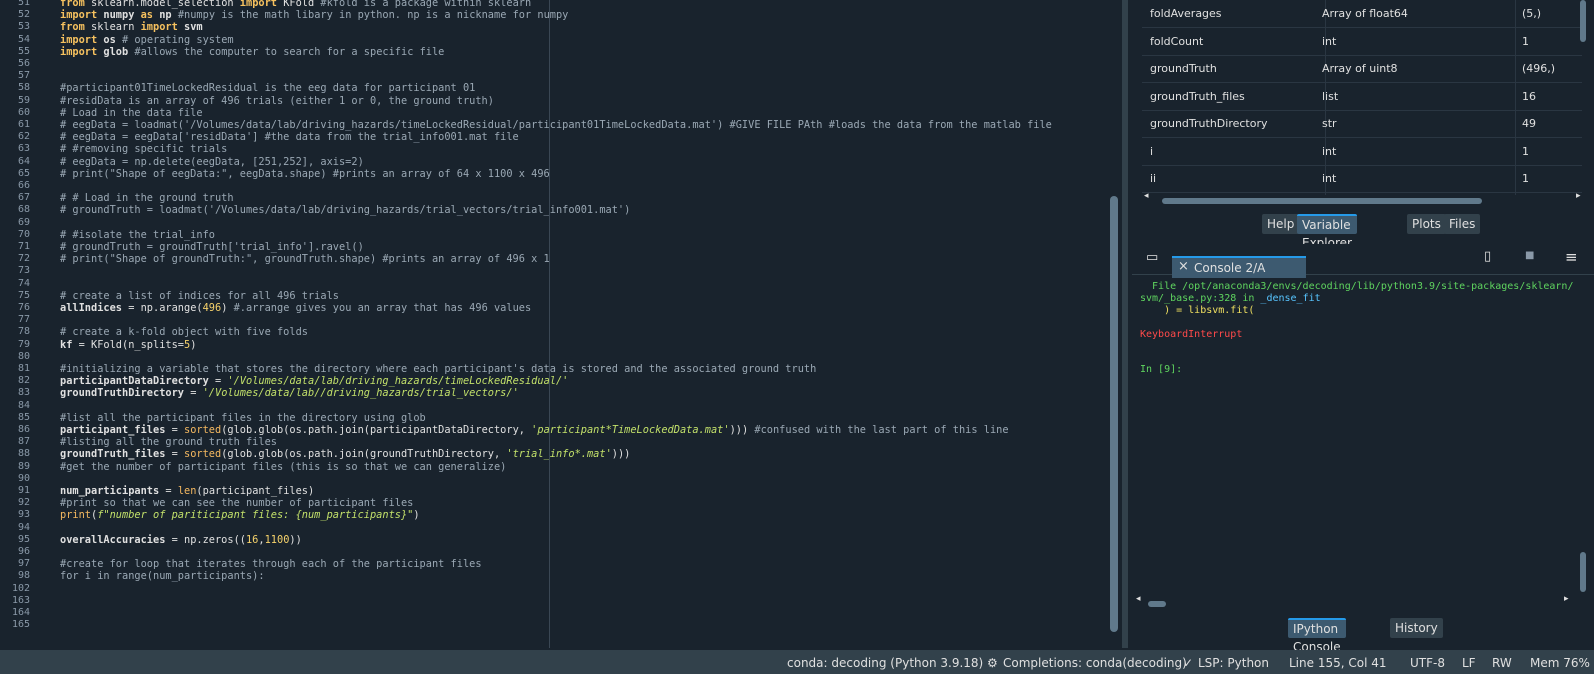 This screenshot has width=1594, height=674. Describe the element at coordinates (128, 345) in the screenshot. I see `code-line: kf = KFold(n_splits=5)` at that location.